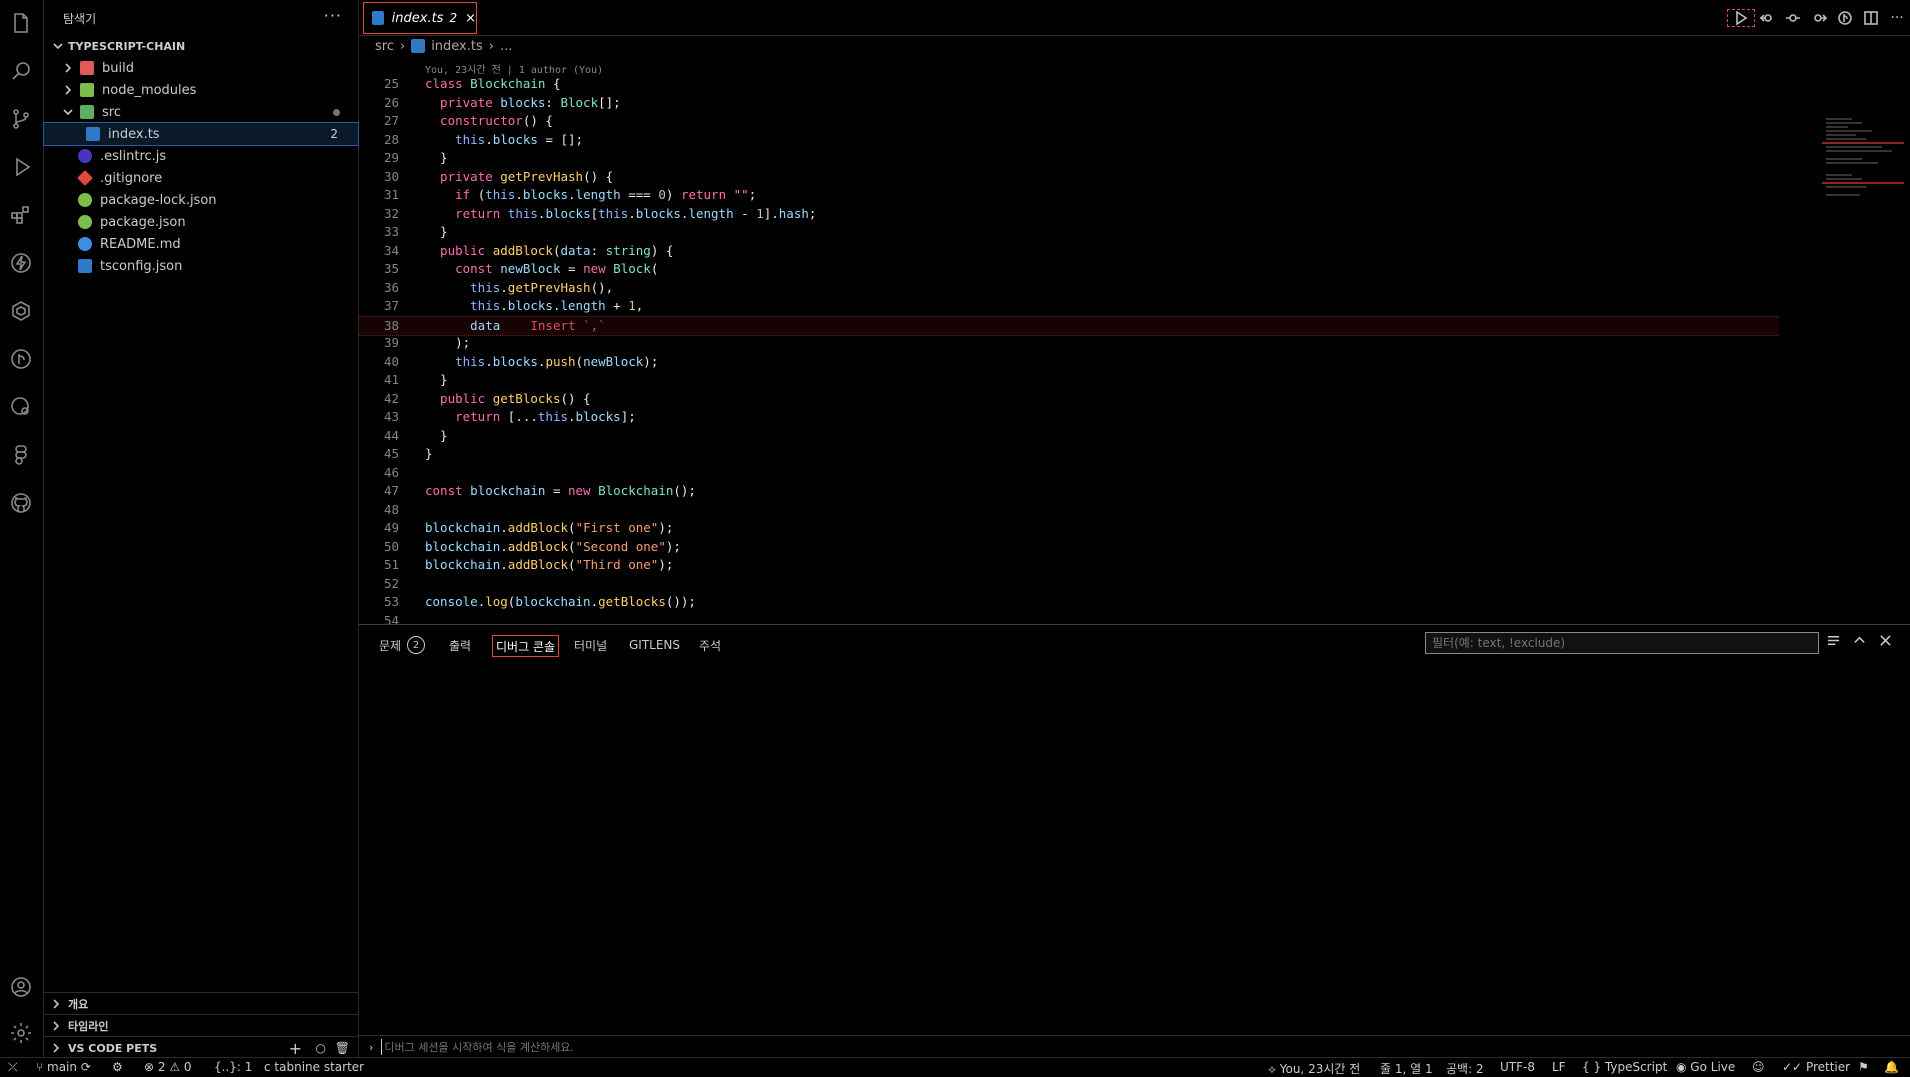 This screenshot has width=1910, height=1077. I want to click on tree-item-node-modules: node_modules, so click(201, 90).